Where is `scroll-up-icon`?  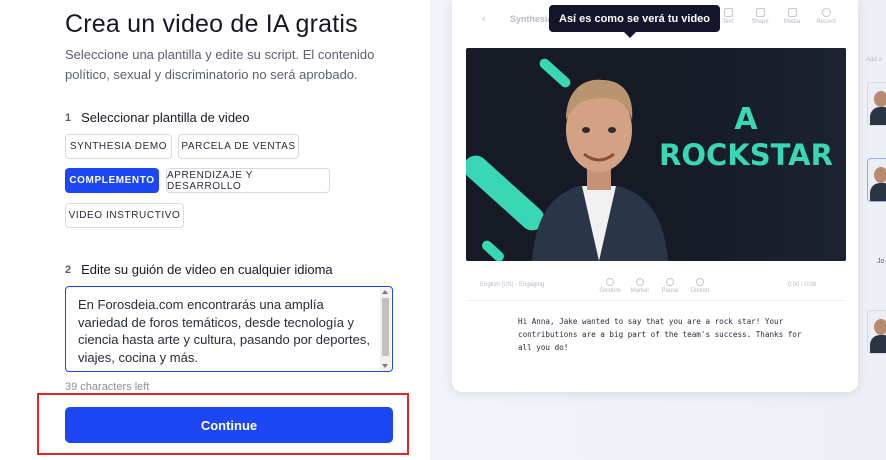
scroll-up-icon is located at coordinates (385, 292).